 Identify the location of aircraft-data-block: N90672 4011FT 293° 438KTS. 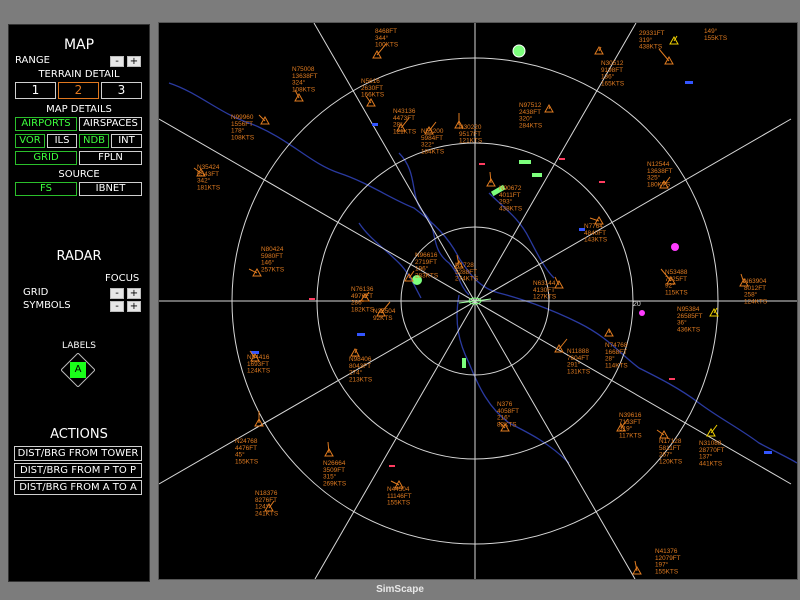
(510, 198).